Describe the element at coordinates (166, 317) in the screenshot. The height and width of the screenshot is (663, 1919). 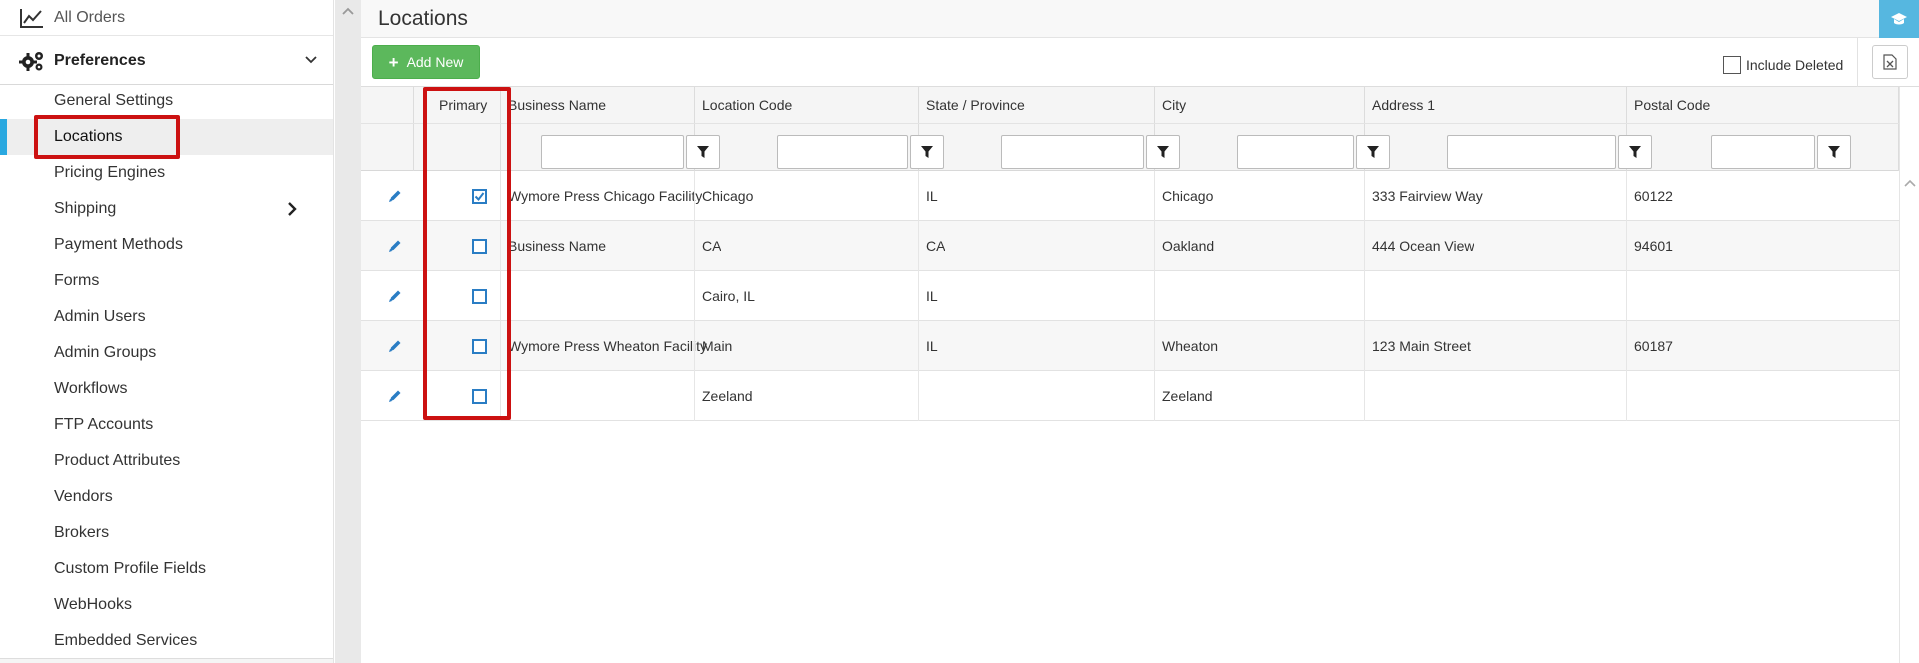
I see `sidebar-item-admin-users: Admin Users` at that location.